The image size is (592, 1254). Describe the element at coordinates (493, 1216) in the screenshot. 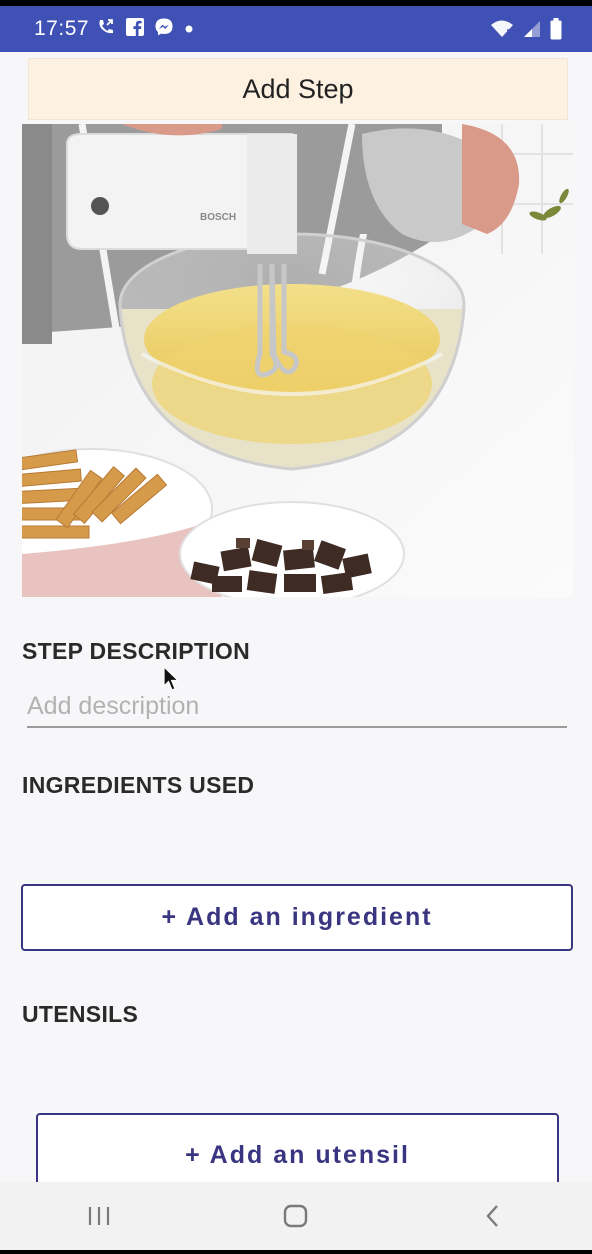

I see `back-icon` at that location.